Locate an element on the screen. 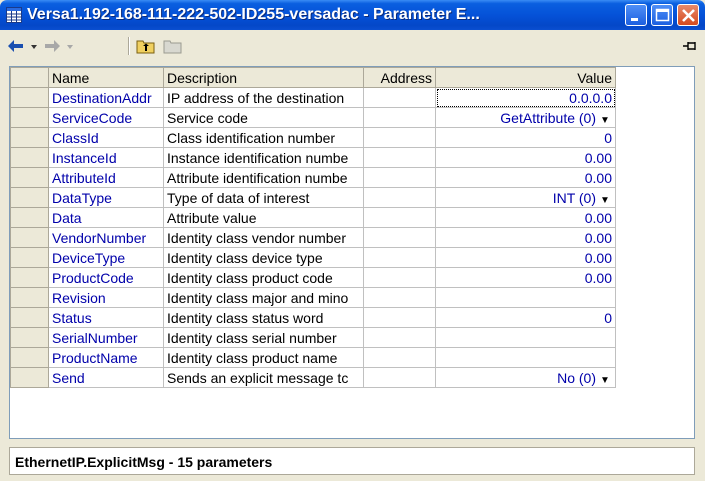 This screenshot has width=705, height=481. pin-button is located at coordinates (691, 46).